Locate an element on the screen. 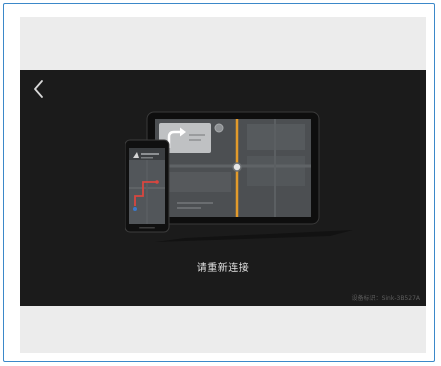 Image resolution: width=441 pixels, height=366 pixels. car-display is located at coordinates (233, 168).